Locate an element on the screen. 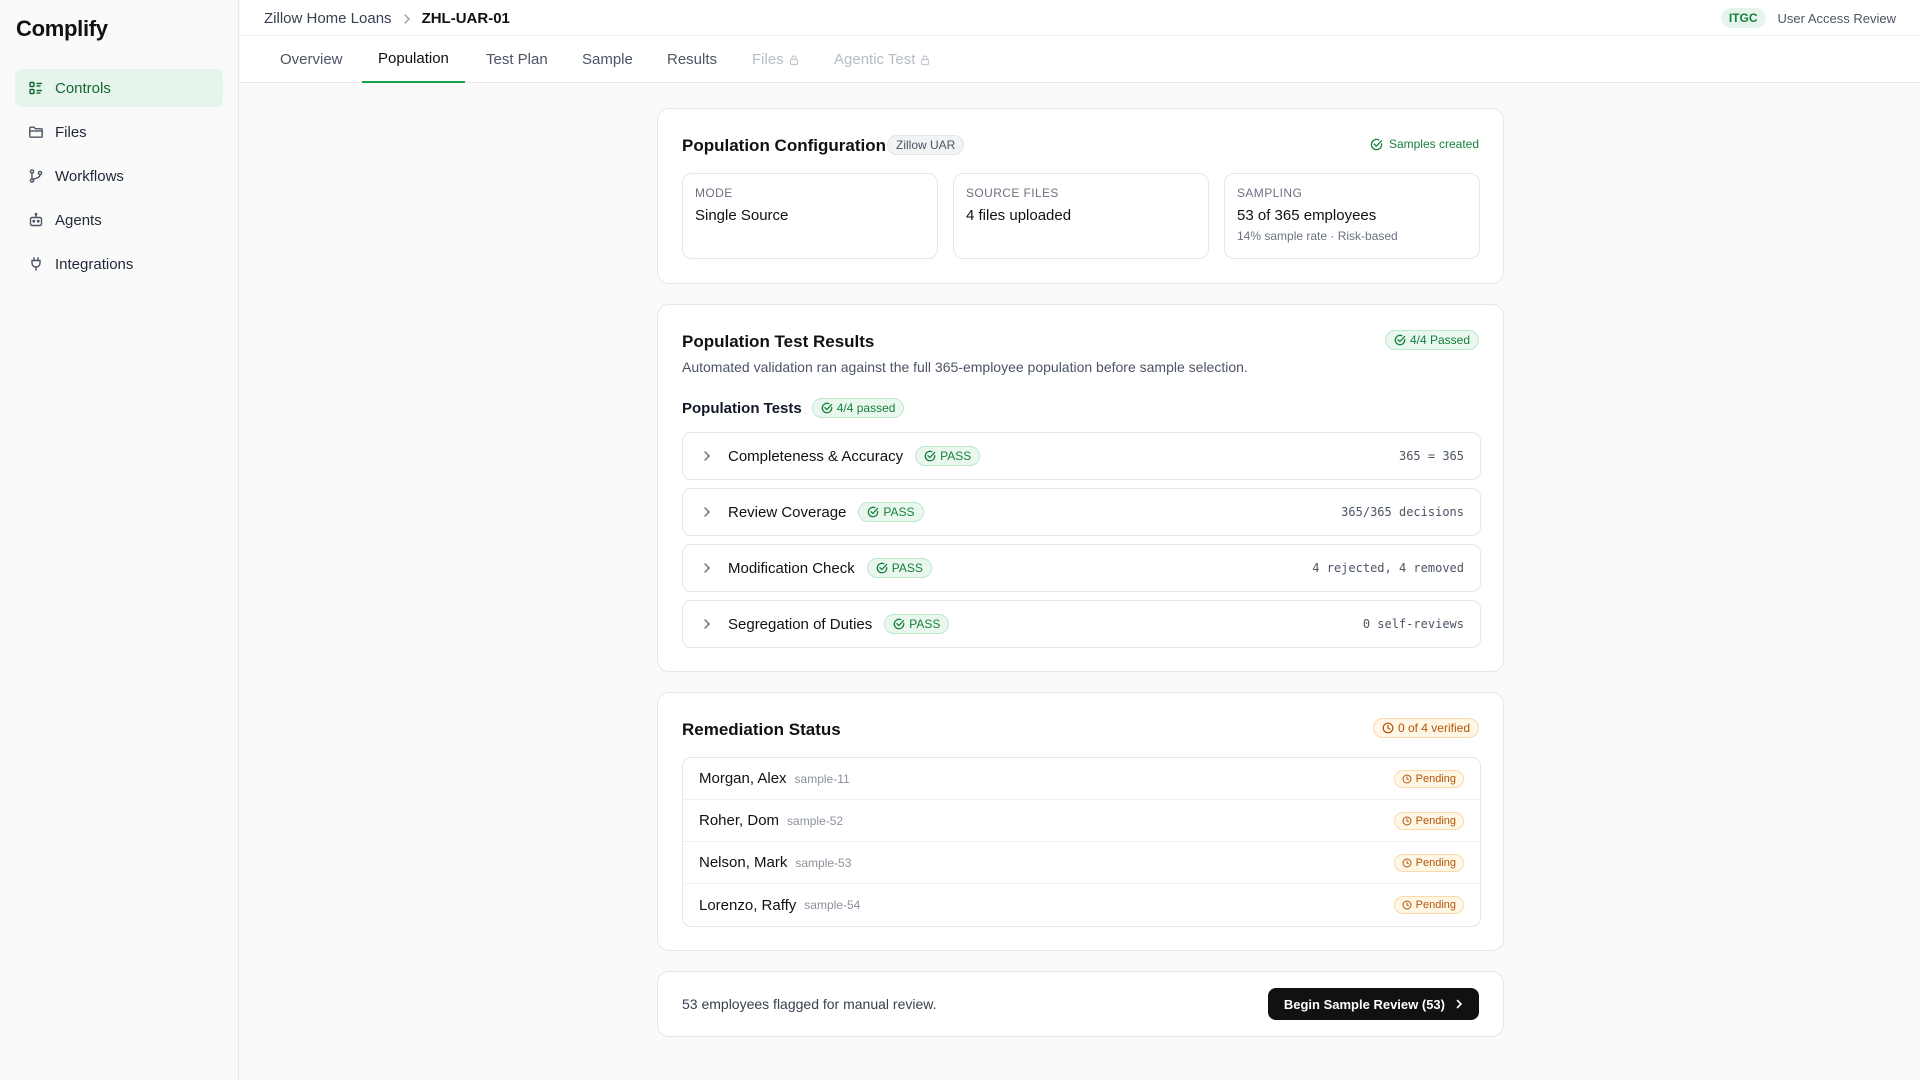 This screenshot has height=1080, width=1920. sample-id: sample-52 is located at coordinates (815, 820).